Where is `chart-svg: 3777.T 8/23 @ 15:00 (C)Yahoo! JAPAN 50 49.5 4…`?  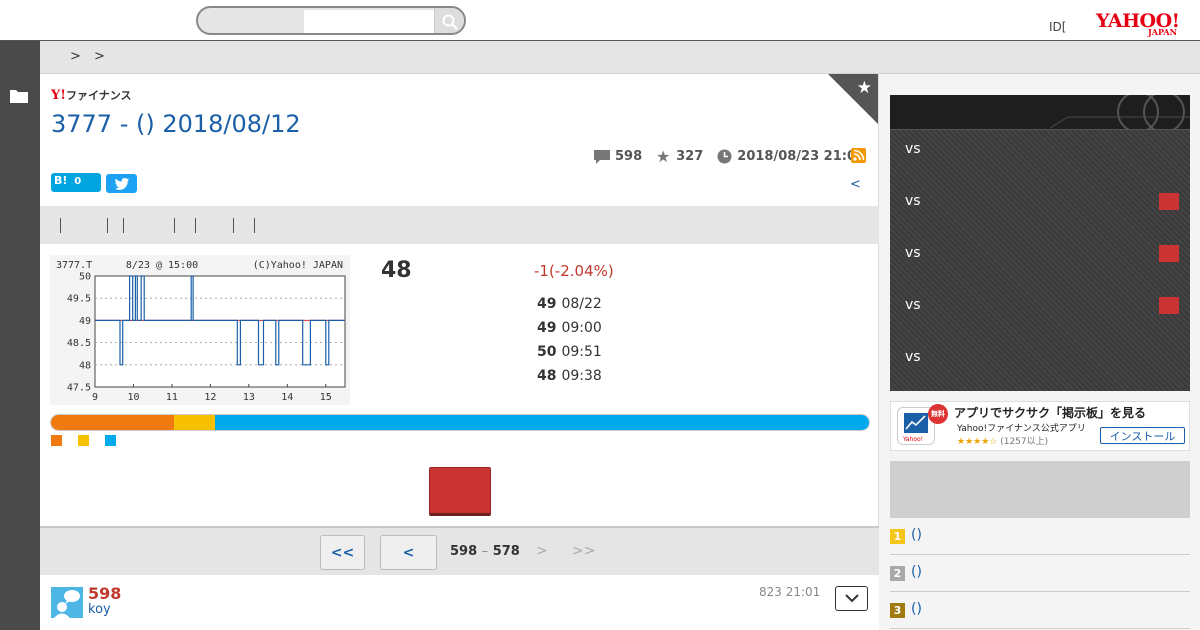 chart-svg: 3777.T 8/23 @ 15:00 (C)Yahoo! JAPAN 50 49.5 4… is located at coordinates (201, 331).